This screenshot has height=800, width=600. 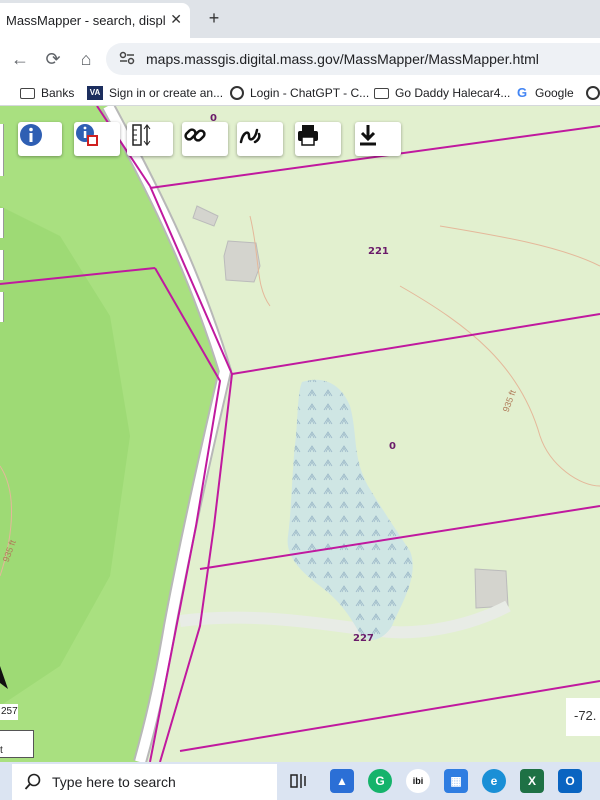 I want to click on measure-button, so click(x=150, y=139).